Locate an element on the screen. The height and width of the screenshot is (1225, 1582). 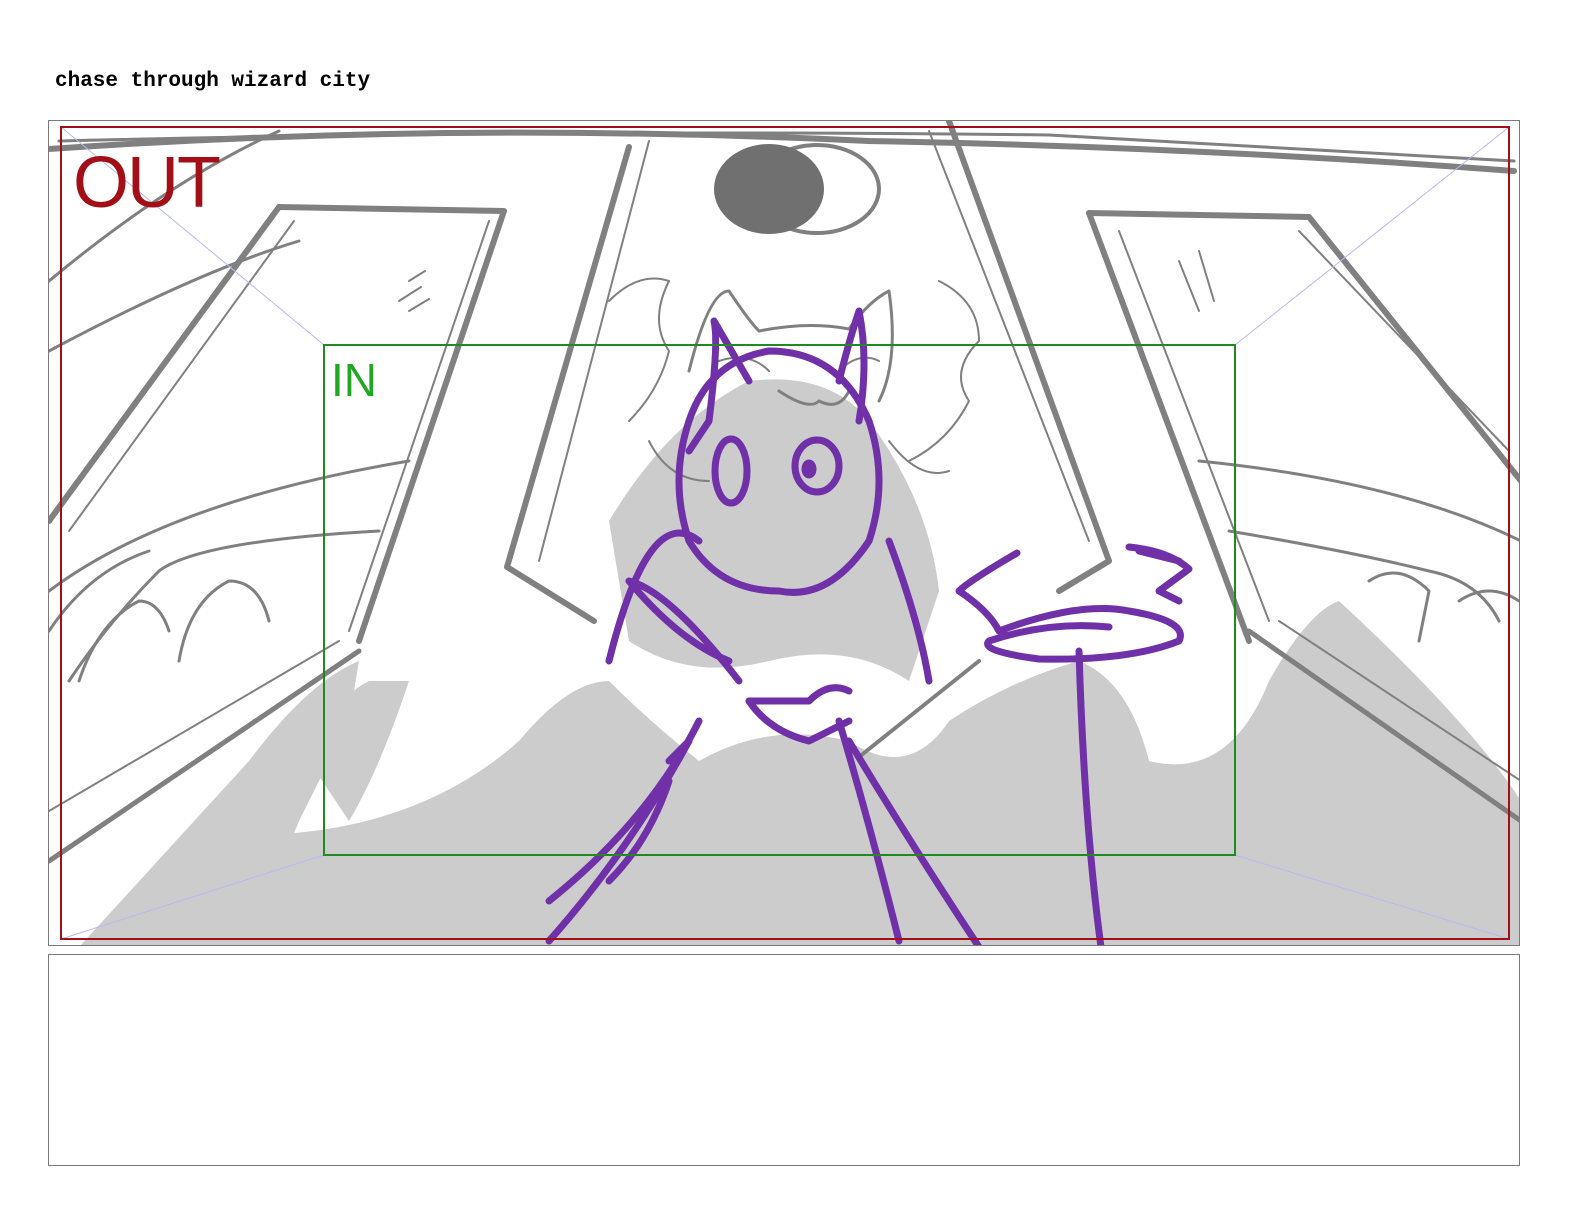
scene-title: chase through wizard city is located at coordinates (213, 81).